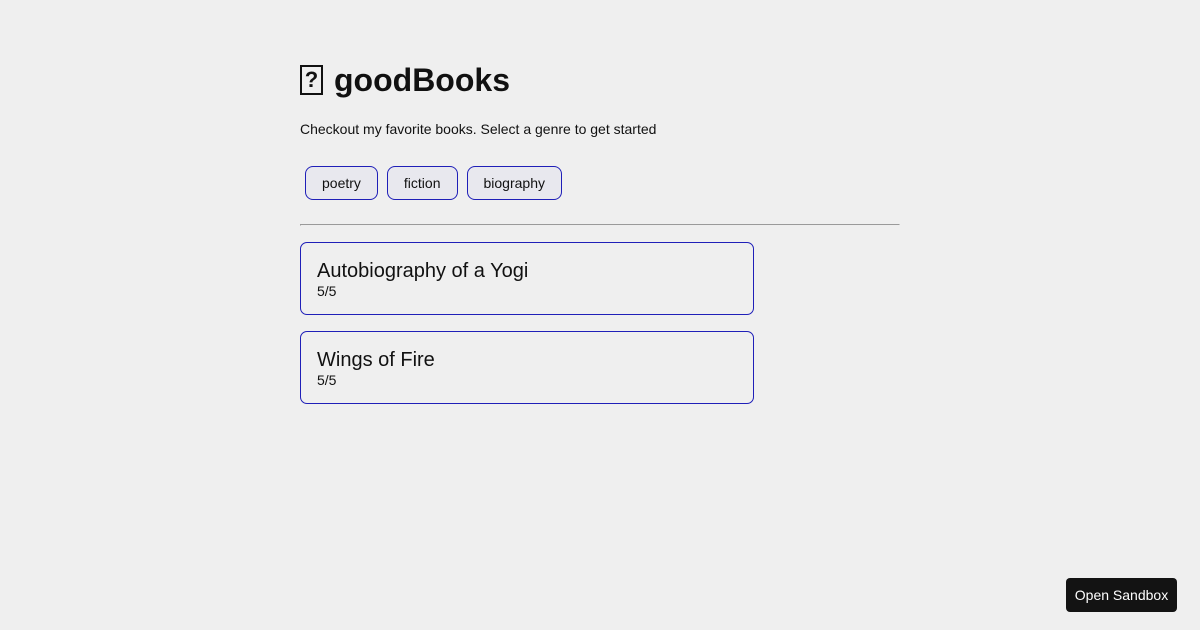 The image size is (1200, 630). What do you see at coordinates (600, 225) in the screenshot?
I see `divider` at bounding box center [600, 225].